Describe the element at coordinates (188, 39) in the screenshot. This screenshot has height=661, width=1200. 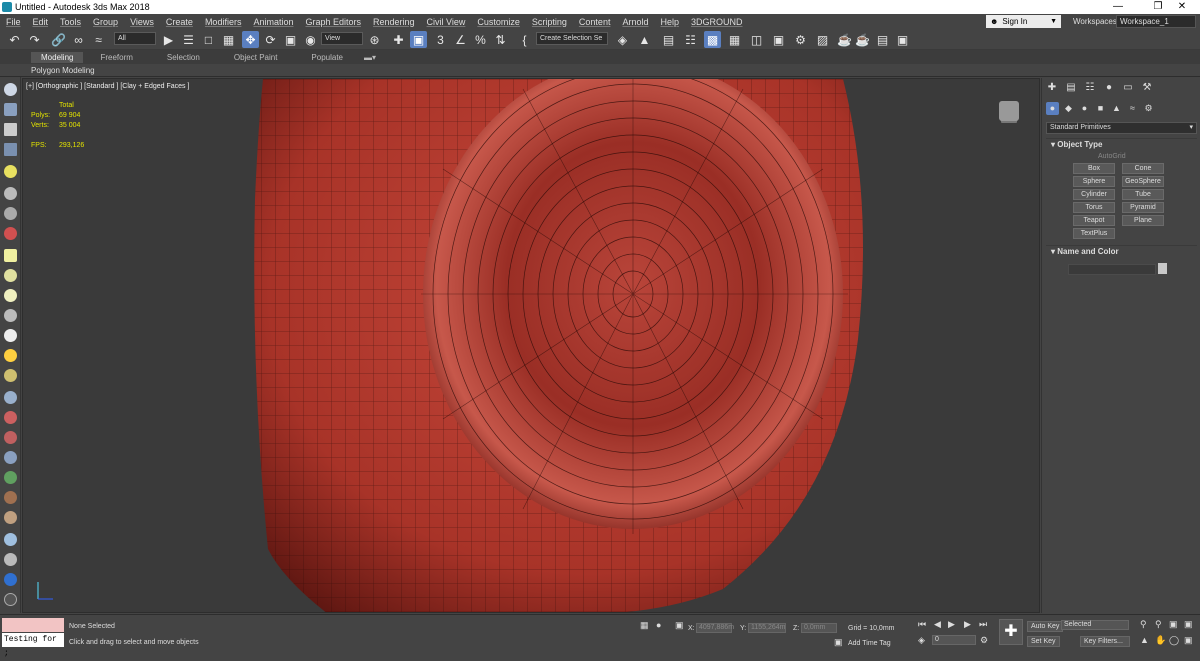
I see `select-by-name-icon: ☰` at that location.